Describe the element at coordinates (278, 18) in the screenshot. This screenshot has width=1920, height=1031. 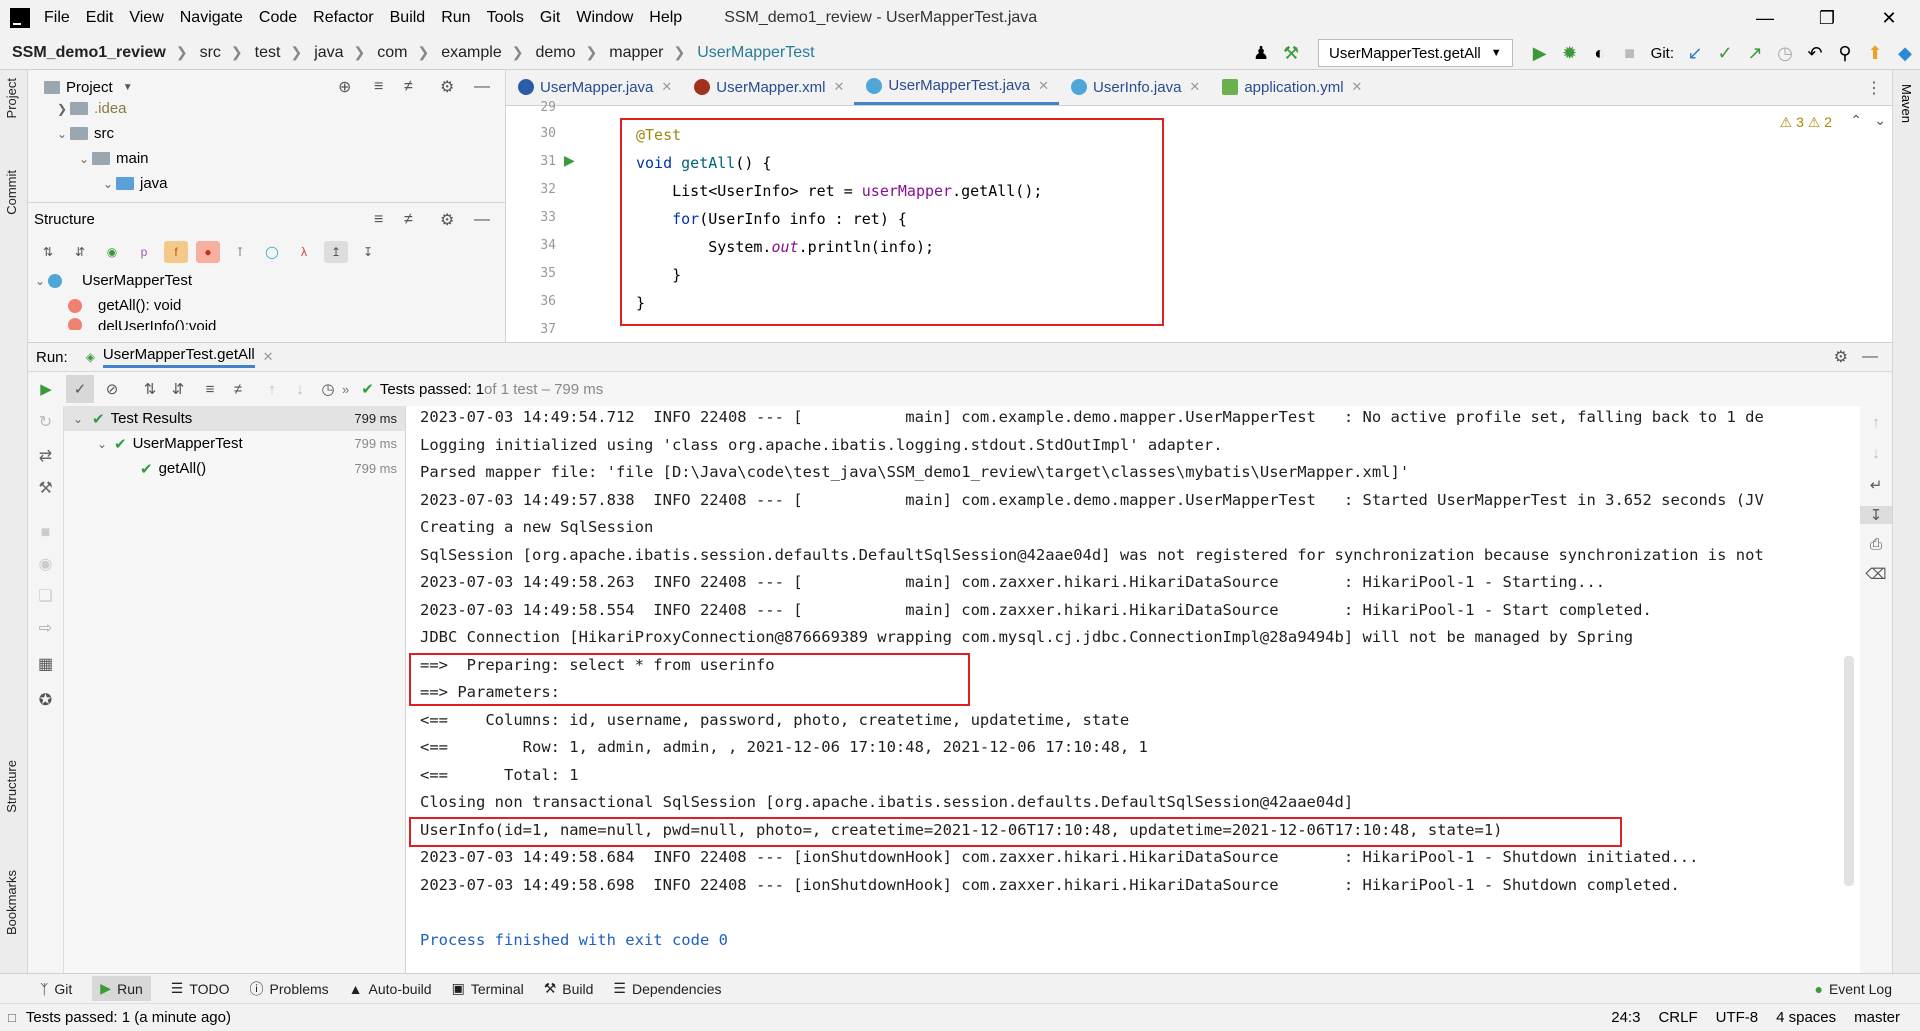
I see `menu-code: Code` at that location.